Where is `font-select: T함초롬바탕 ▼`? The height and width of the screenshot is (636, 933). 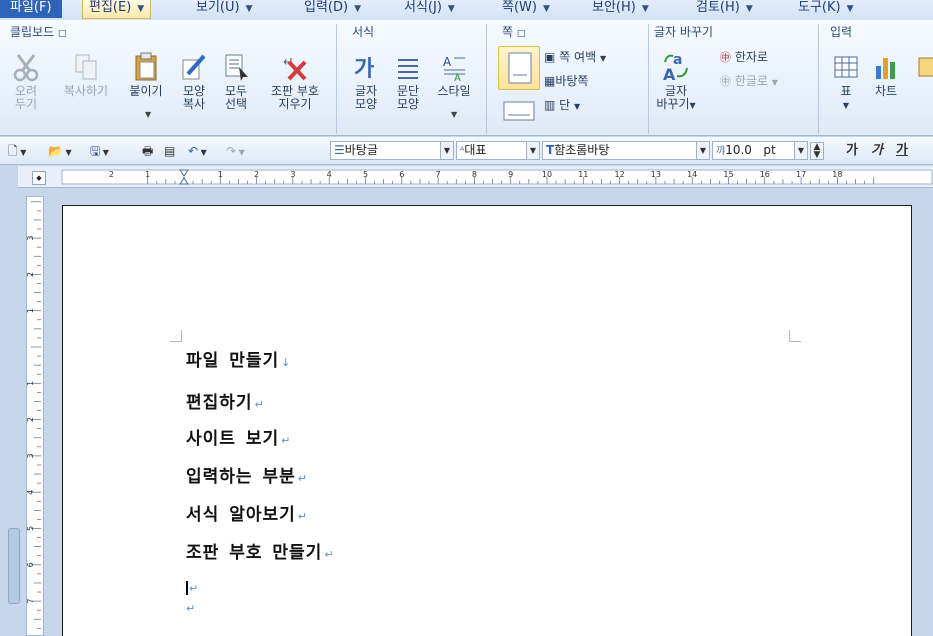
font-select: T함초롬바탕 ▼ is located at coordinates (626, 150).